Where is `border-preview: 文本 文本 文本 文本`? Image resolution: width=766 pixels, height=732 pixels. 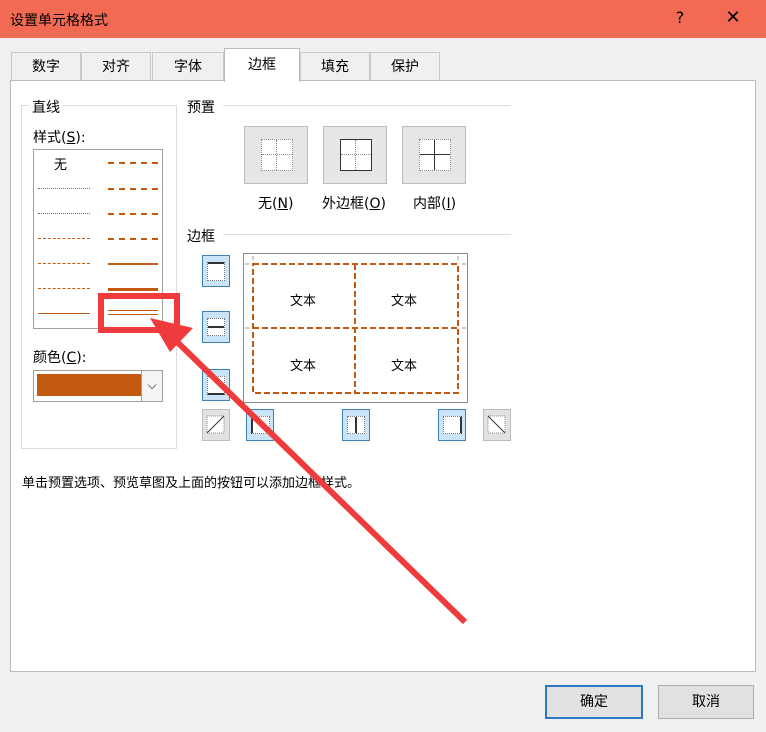 border-preview: 文本 文本 文本 文本 is located at coordinates (355, 328).